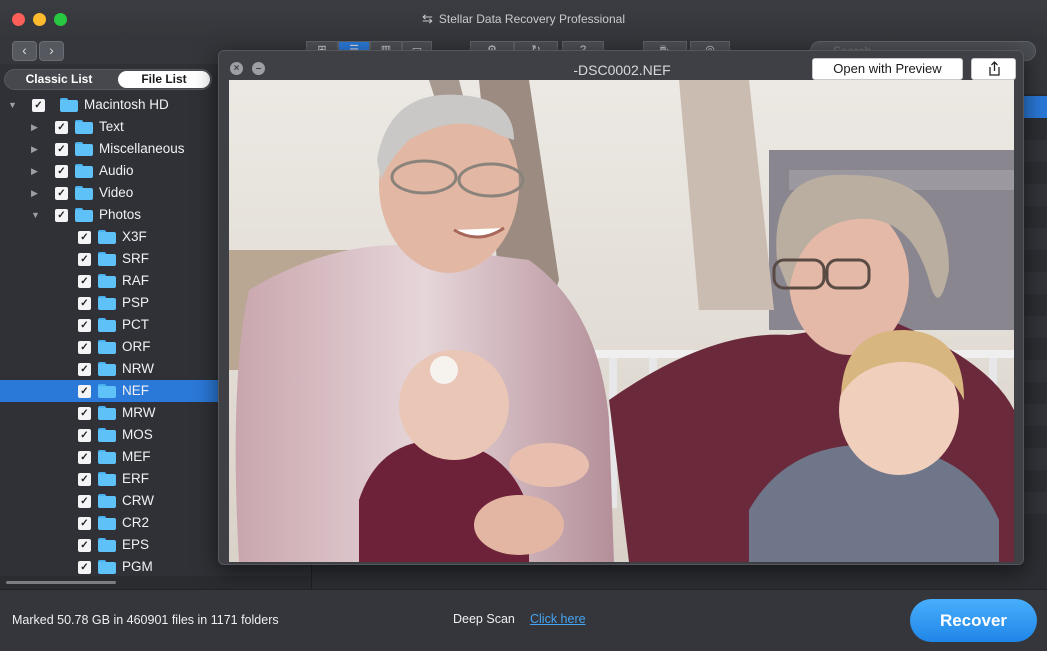 This screenshot has height=651, width=1047. What do you see at coordinates (136, 346) in the screenshot?
I see `tree-row-label: ORF` at bounding box center [136, 346].